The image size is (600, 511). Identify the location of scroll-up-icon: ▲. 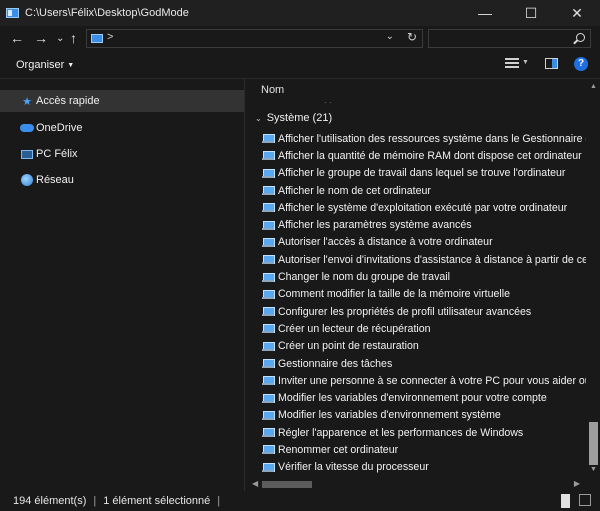
(593, 86).